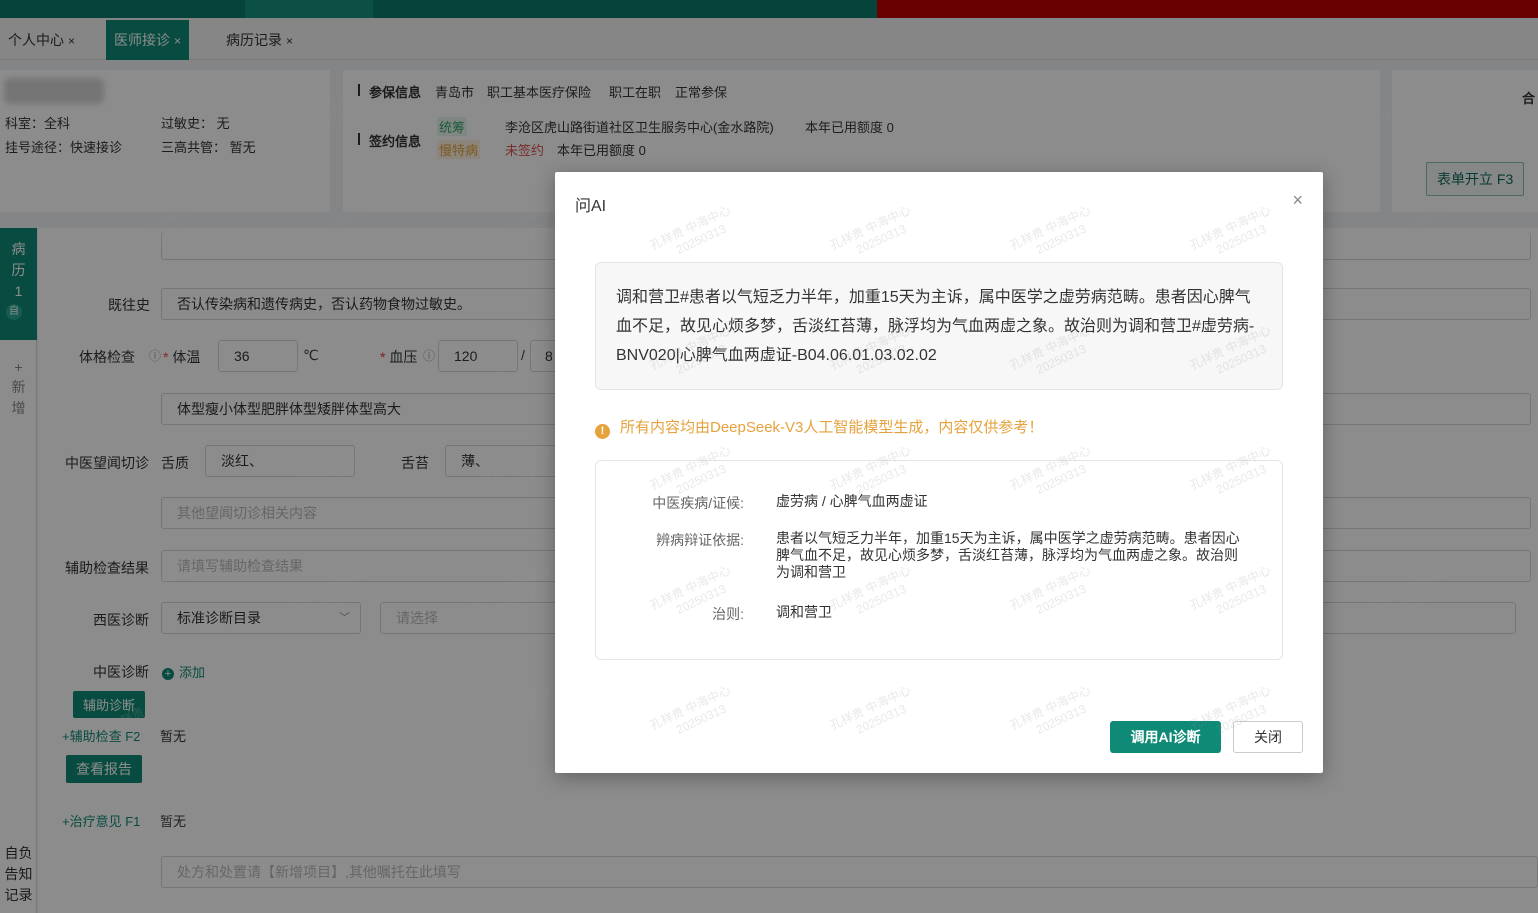 Image resolution: width=1538 pixels, height=913 pixels. I want to click on modal-title: 问AI, so click(591, 206).